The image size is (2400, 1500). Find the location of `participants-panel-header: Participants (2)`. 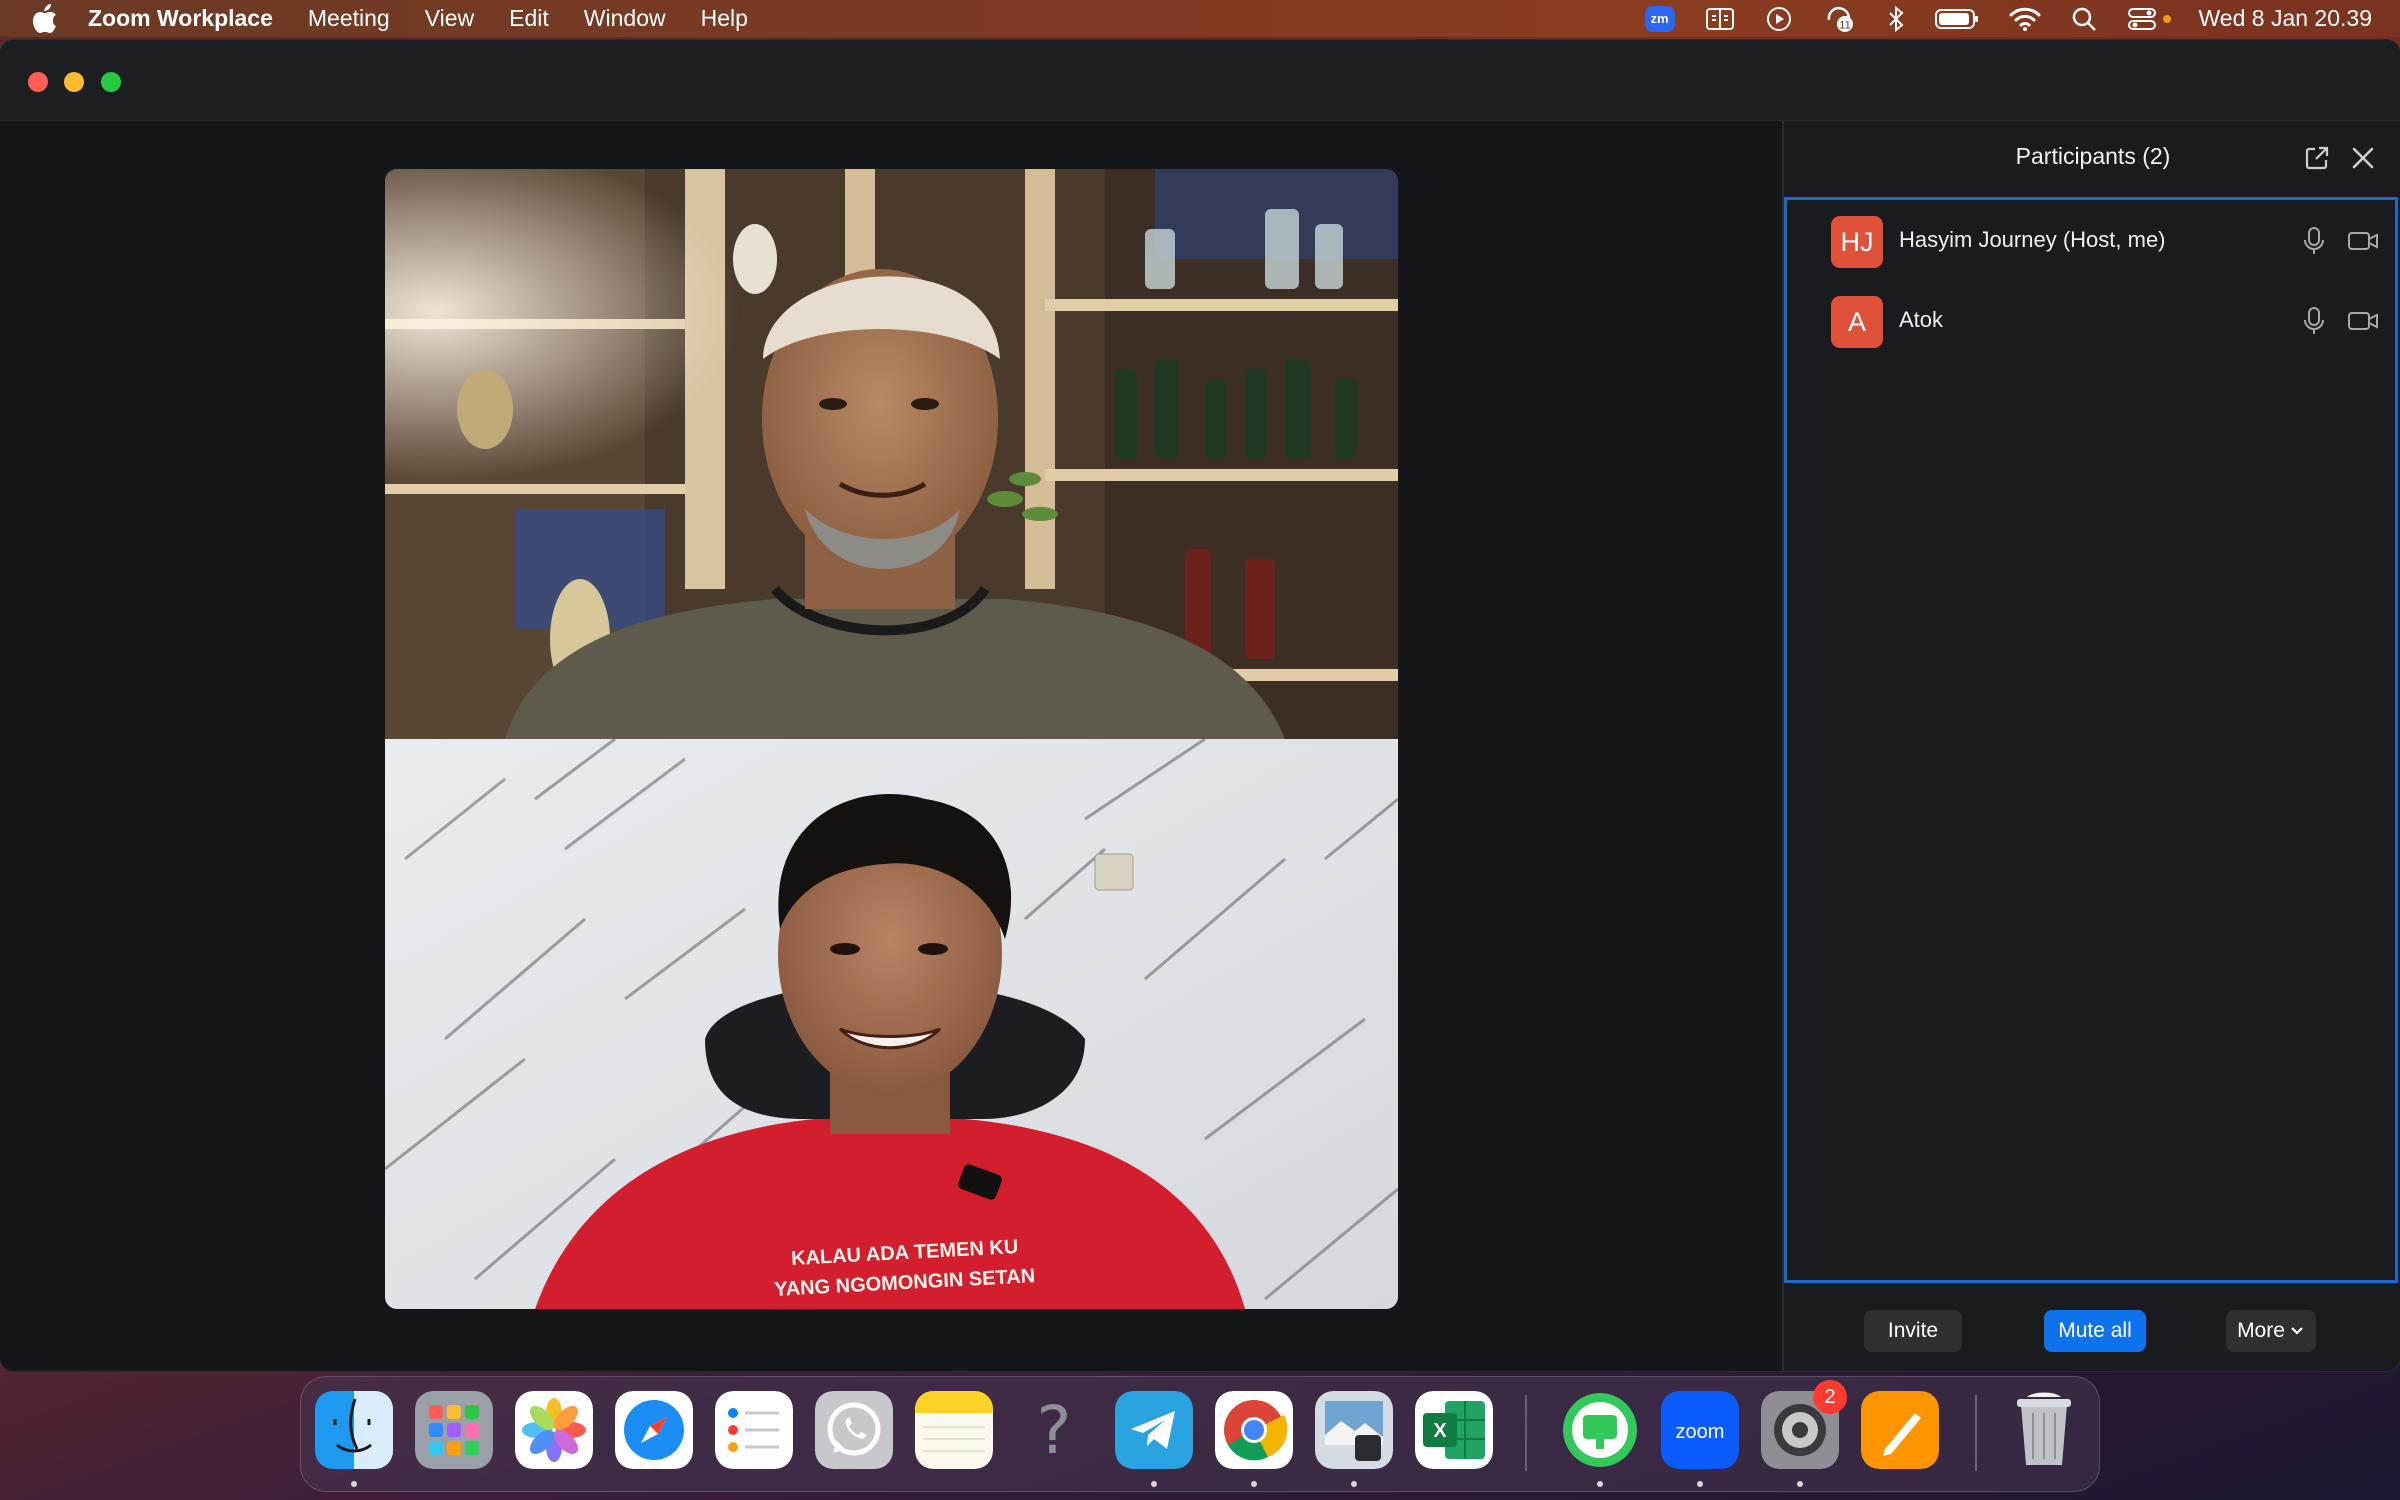

participants-panel-header: Participants (2) is located at coordinates (2092, 159).